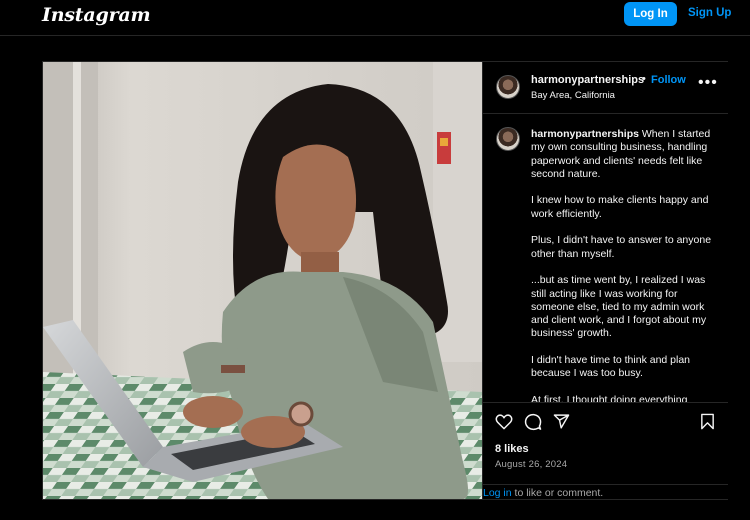  Describe the element at coordinates (585, 134) in the screenshot. I see `caption-username: harmonypartnerships` at that location.